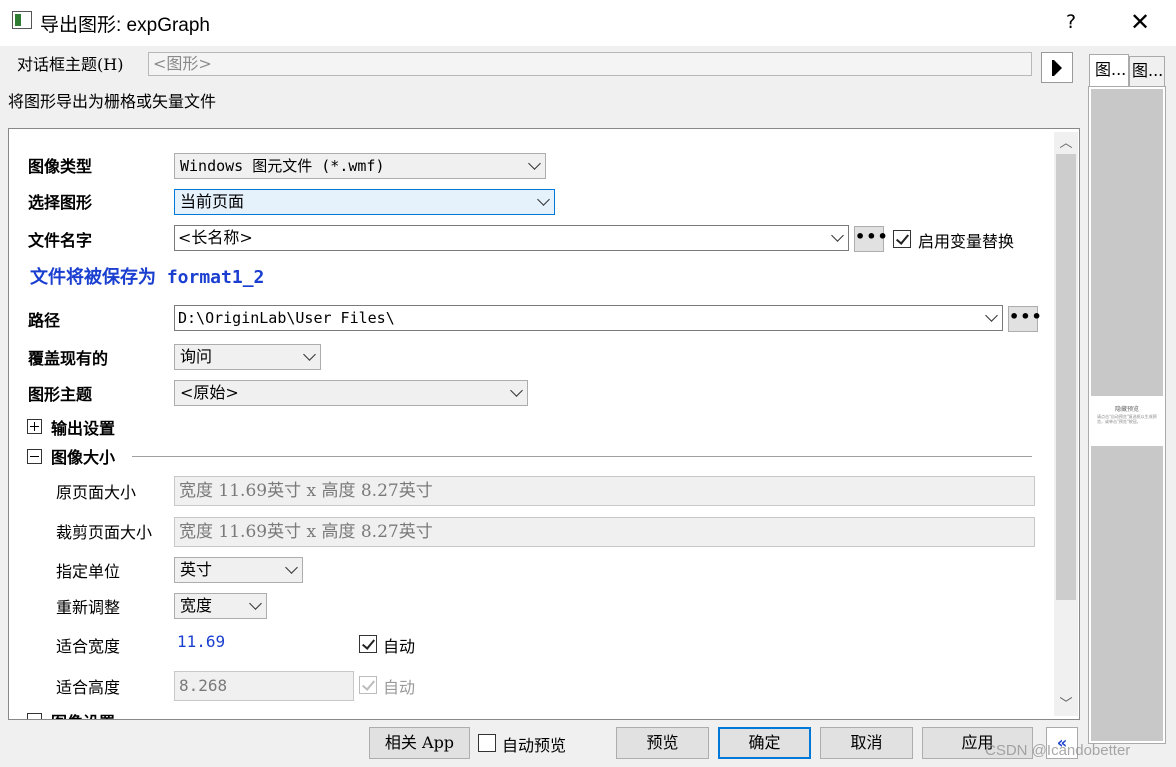  What do you see at coordinates (368, 644) in the screenshot?
I see `fit-width-auto-checkbox` at bounding box center [368, 644].